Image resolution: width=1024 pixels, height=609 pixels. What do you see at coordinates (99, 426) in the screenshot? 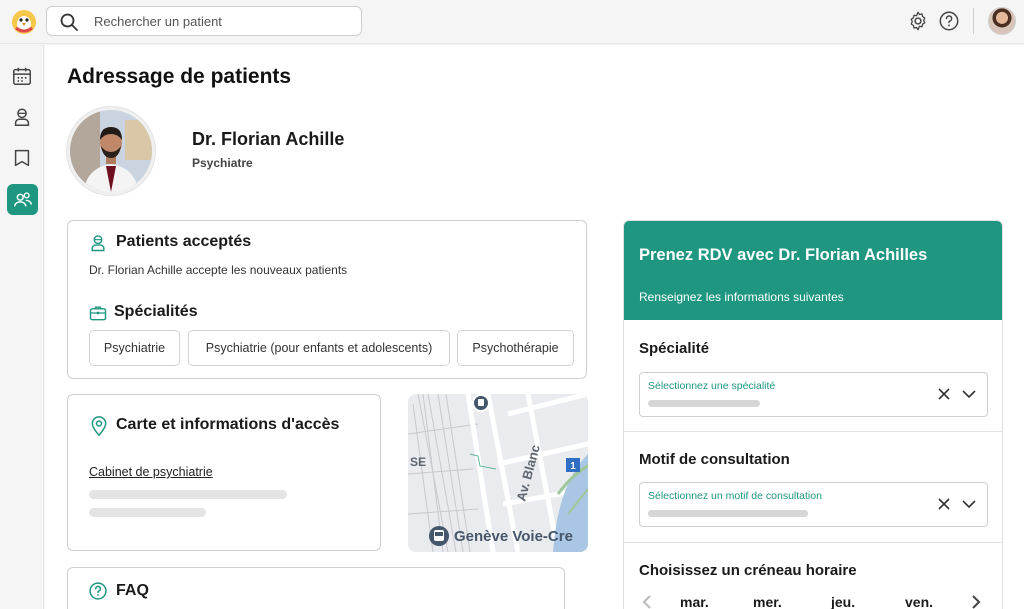
I see `location-pin-icon` at bounding box center [99, 426].